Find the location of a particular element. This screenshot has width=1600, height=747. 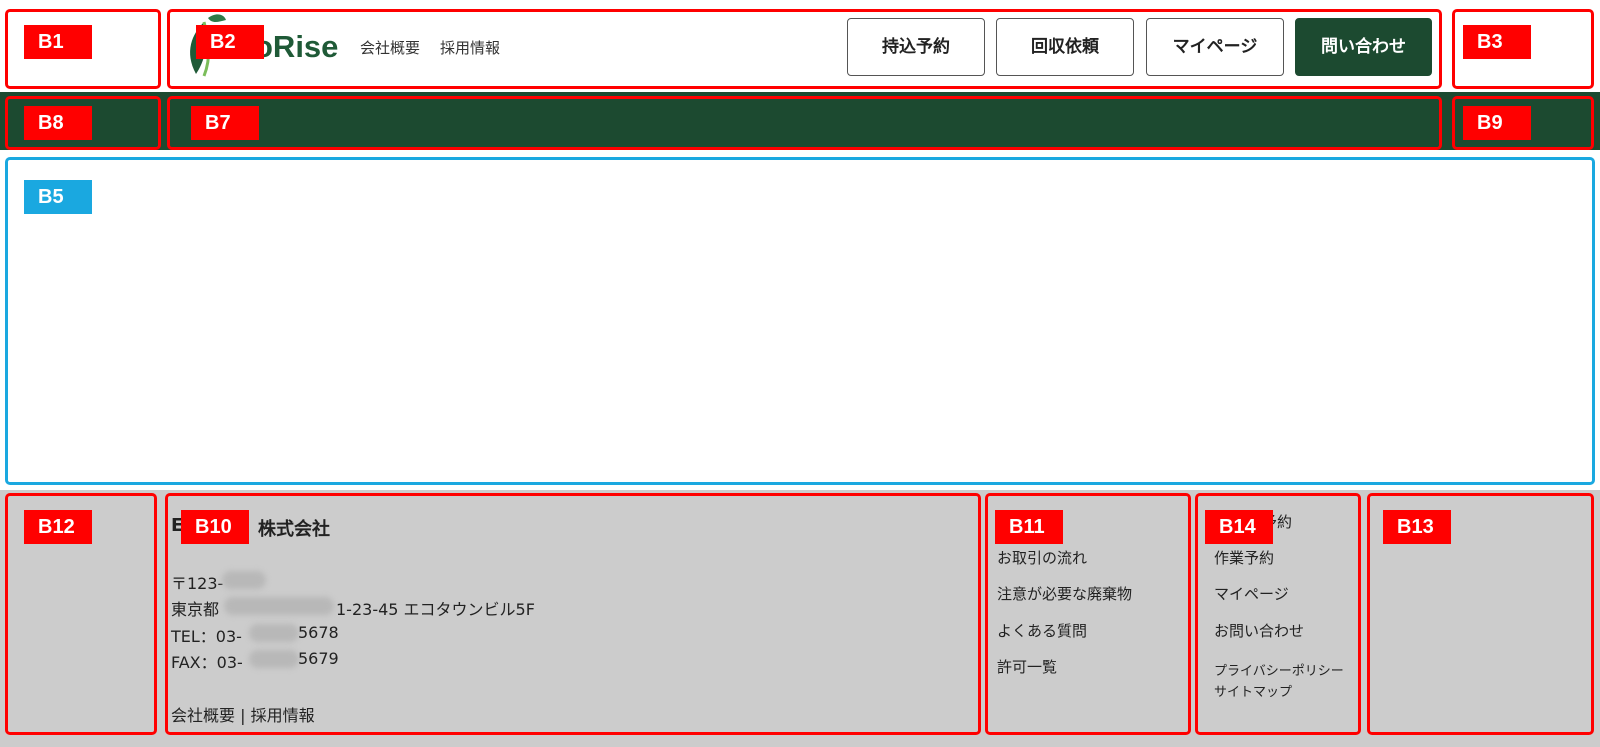

annotation-label-b5: B5 is located at coordinates (58, 197).